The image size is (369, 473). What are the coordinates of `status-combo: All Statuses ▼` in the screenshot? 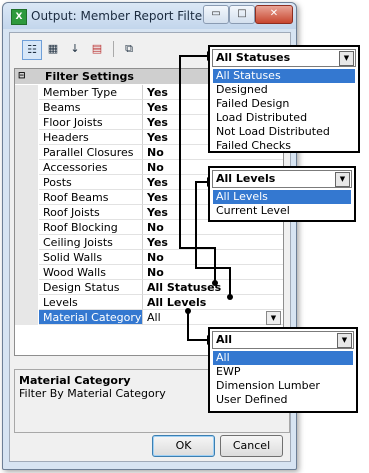 It's located at (284, 58).